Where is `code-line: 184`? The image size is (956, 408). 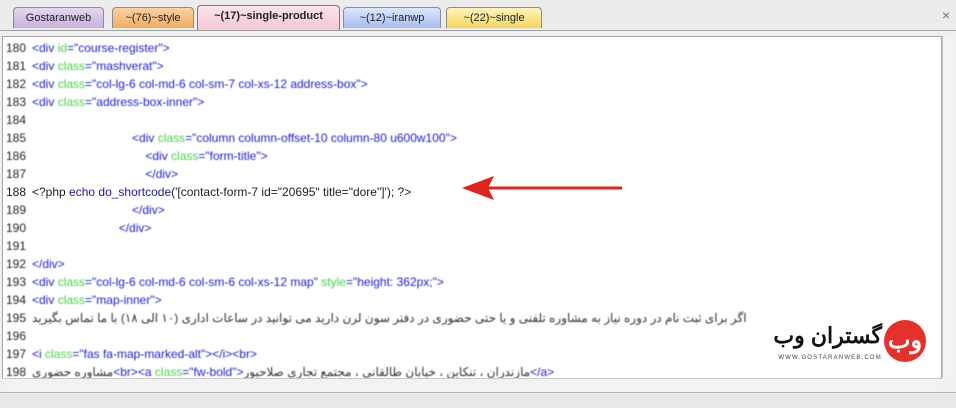
code-line: 184 is located at coordinates (19, 120).